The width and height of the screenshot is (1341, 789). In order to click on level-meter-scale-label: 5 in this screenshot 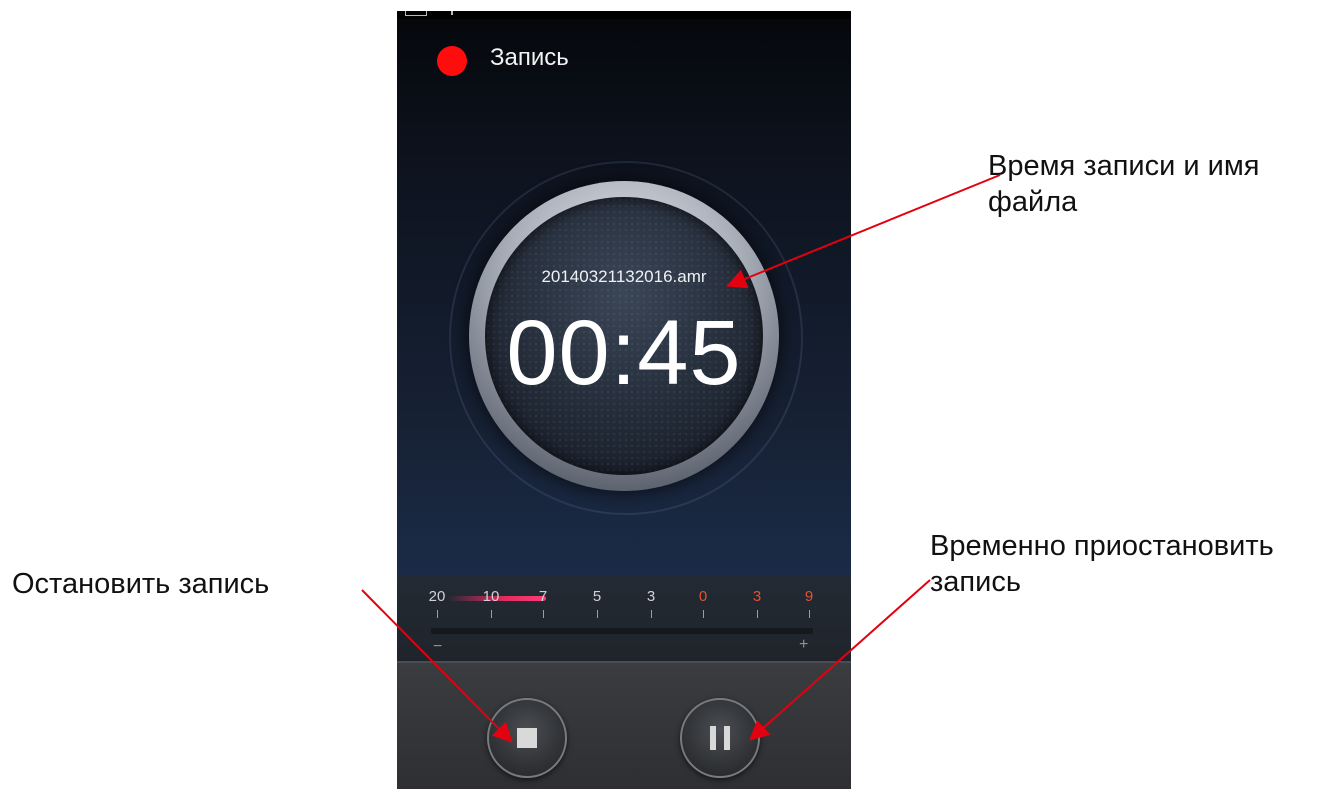, I will do `click(597, 596)`.